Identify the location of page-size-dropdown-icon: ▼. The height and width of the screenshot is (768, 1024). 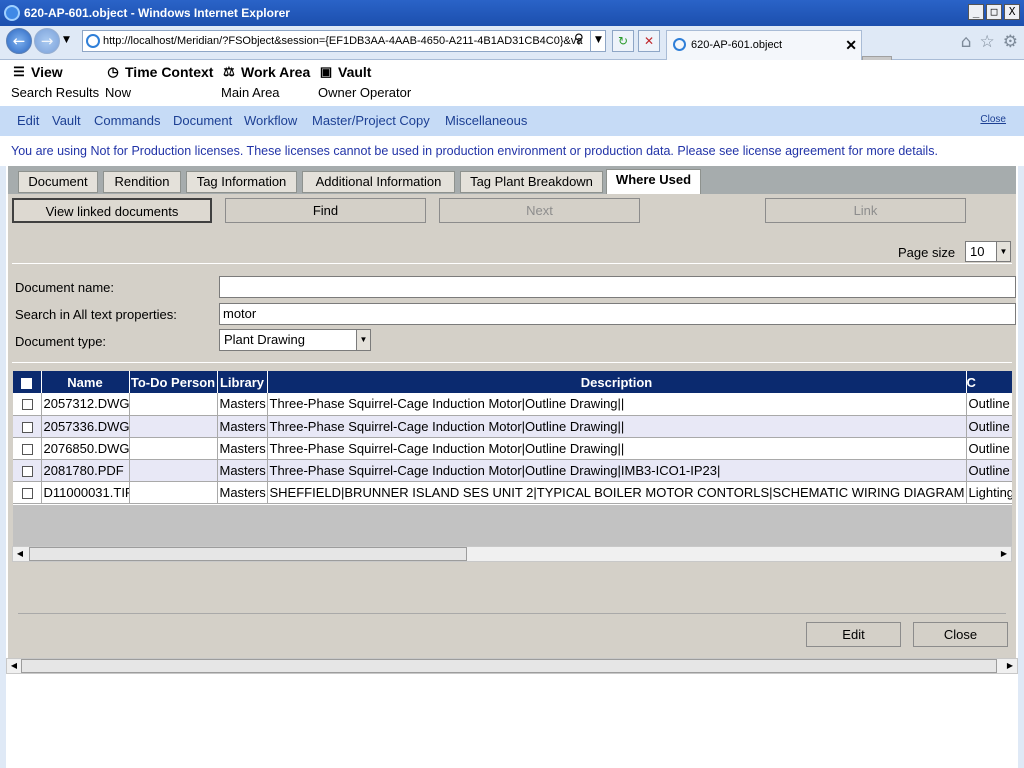
(1003, 251).